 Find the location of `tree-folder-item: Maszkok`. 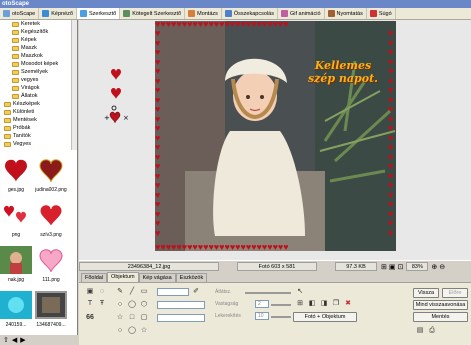

tree-folder-item: Maszkok is located at coordinates (27, 56).